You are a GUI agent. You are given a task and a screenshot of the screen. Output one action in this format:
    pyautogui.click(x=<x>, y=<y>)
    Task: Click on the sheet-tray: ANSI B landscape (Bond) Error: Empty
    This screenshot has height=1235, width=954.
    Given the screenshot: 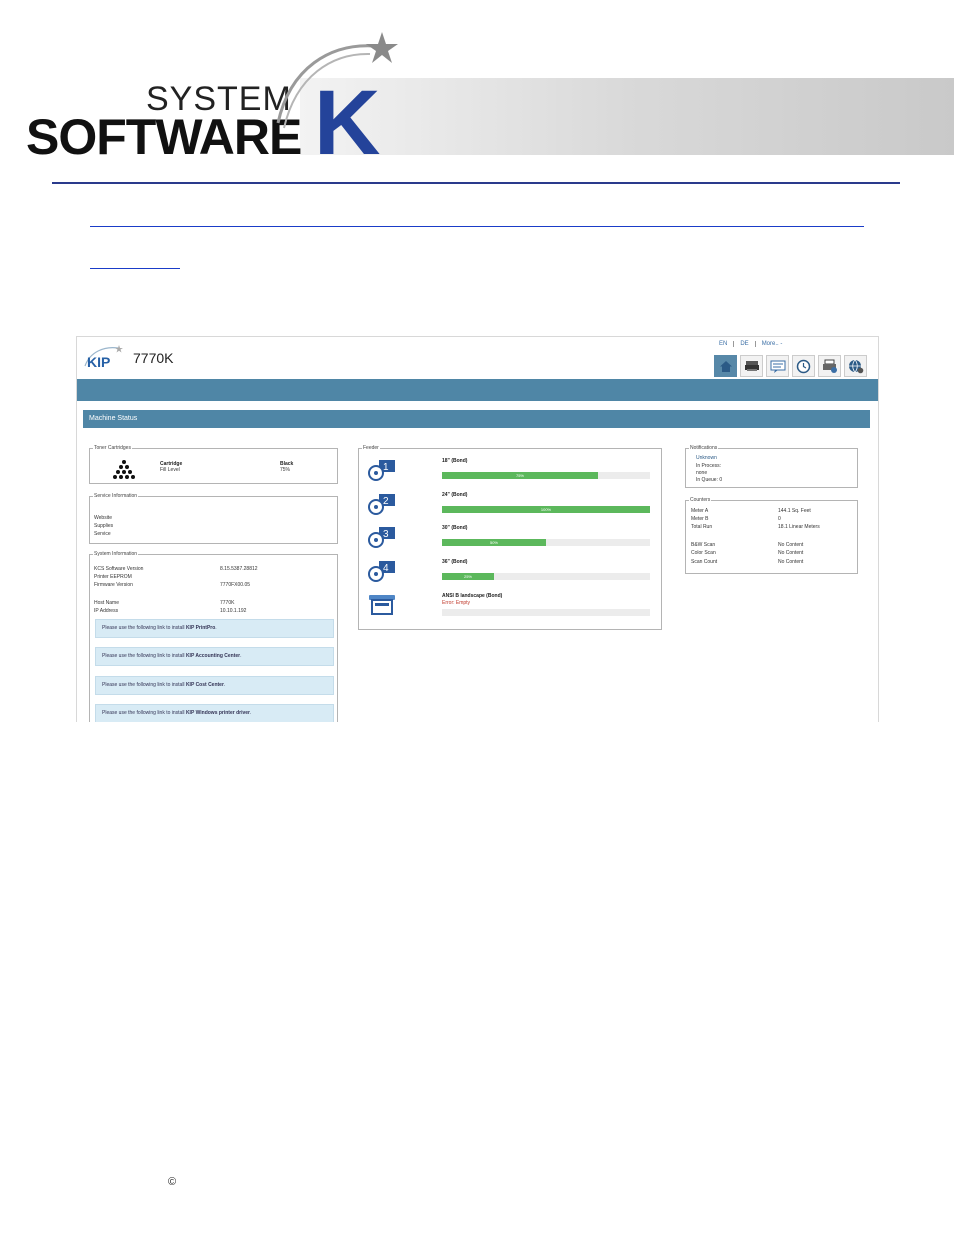 What is the action you would take?
    pyautogui.click(x=509, y=606)
    